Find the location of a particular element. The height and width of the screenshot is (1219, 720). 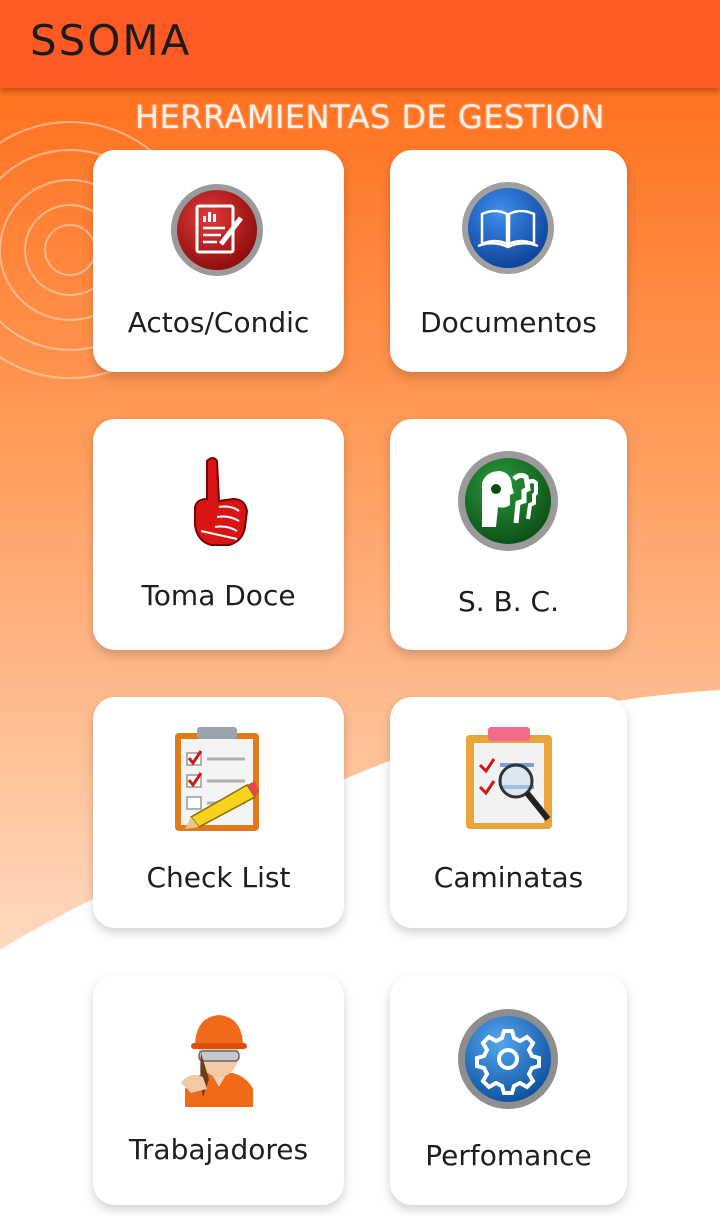

tool-card-caminatas: Caminatas is located at coordinates (508, 812).